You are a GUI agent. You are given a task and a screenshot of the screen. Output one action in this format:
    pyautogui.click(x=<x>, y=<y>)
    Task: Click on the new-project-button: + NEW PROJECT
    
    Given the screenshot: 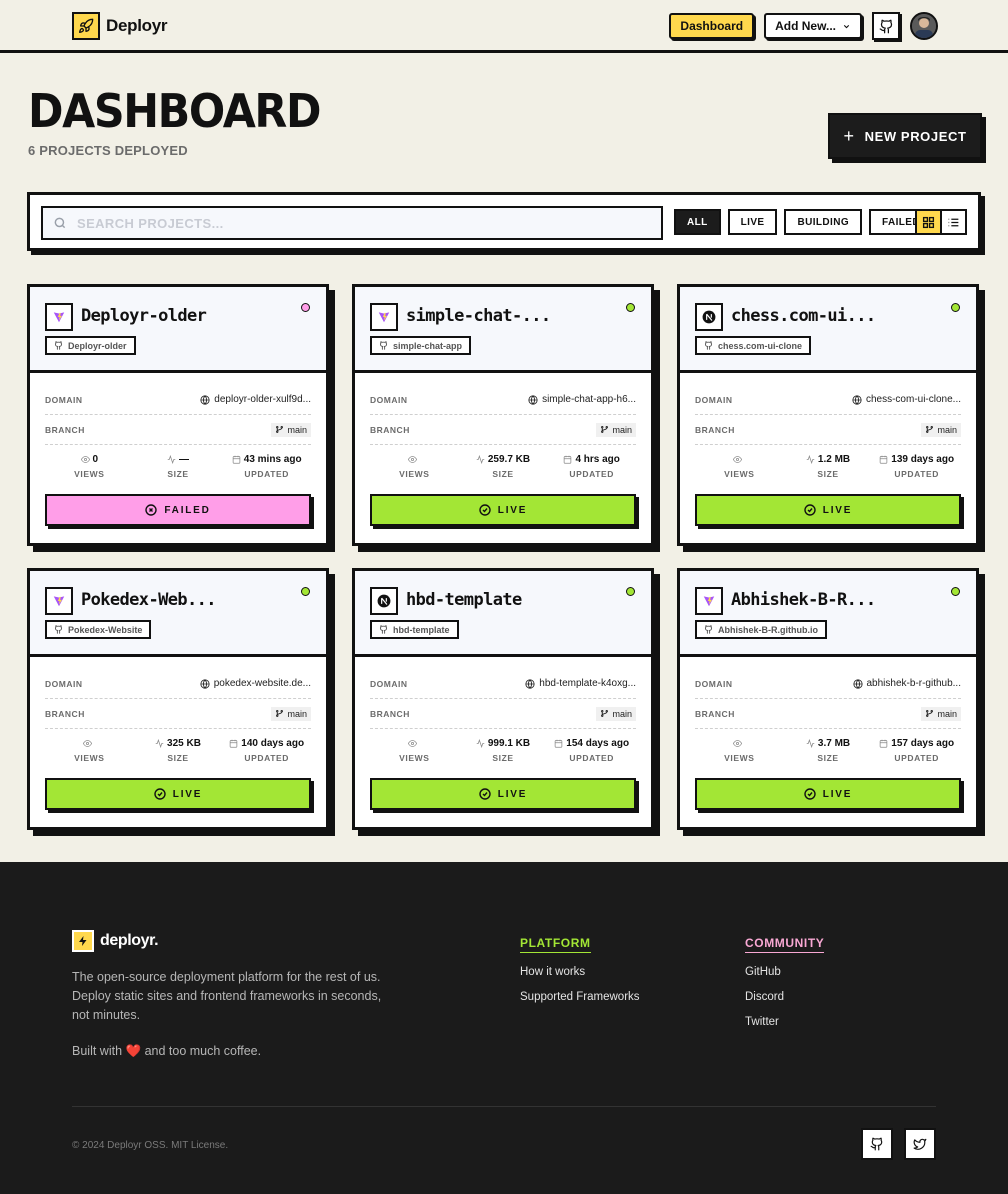 What is the action you would take?
    pyautogui.click(x=905, y=136)
    